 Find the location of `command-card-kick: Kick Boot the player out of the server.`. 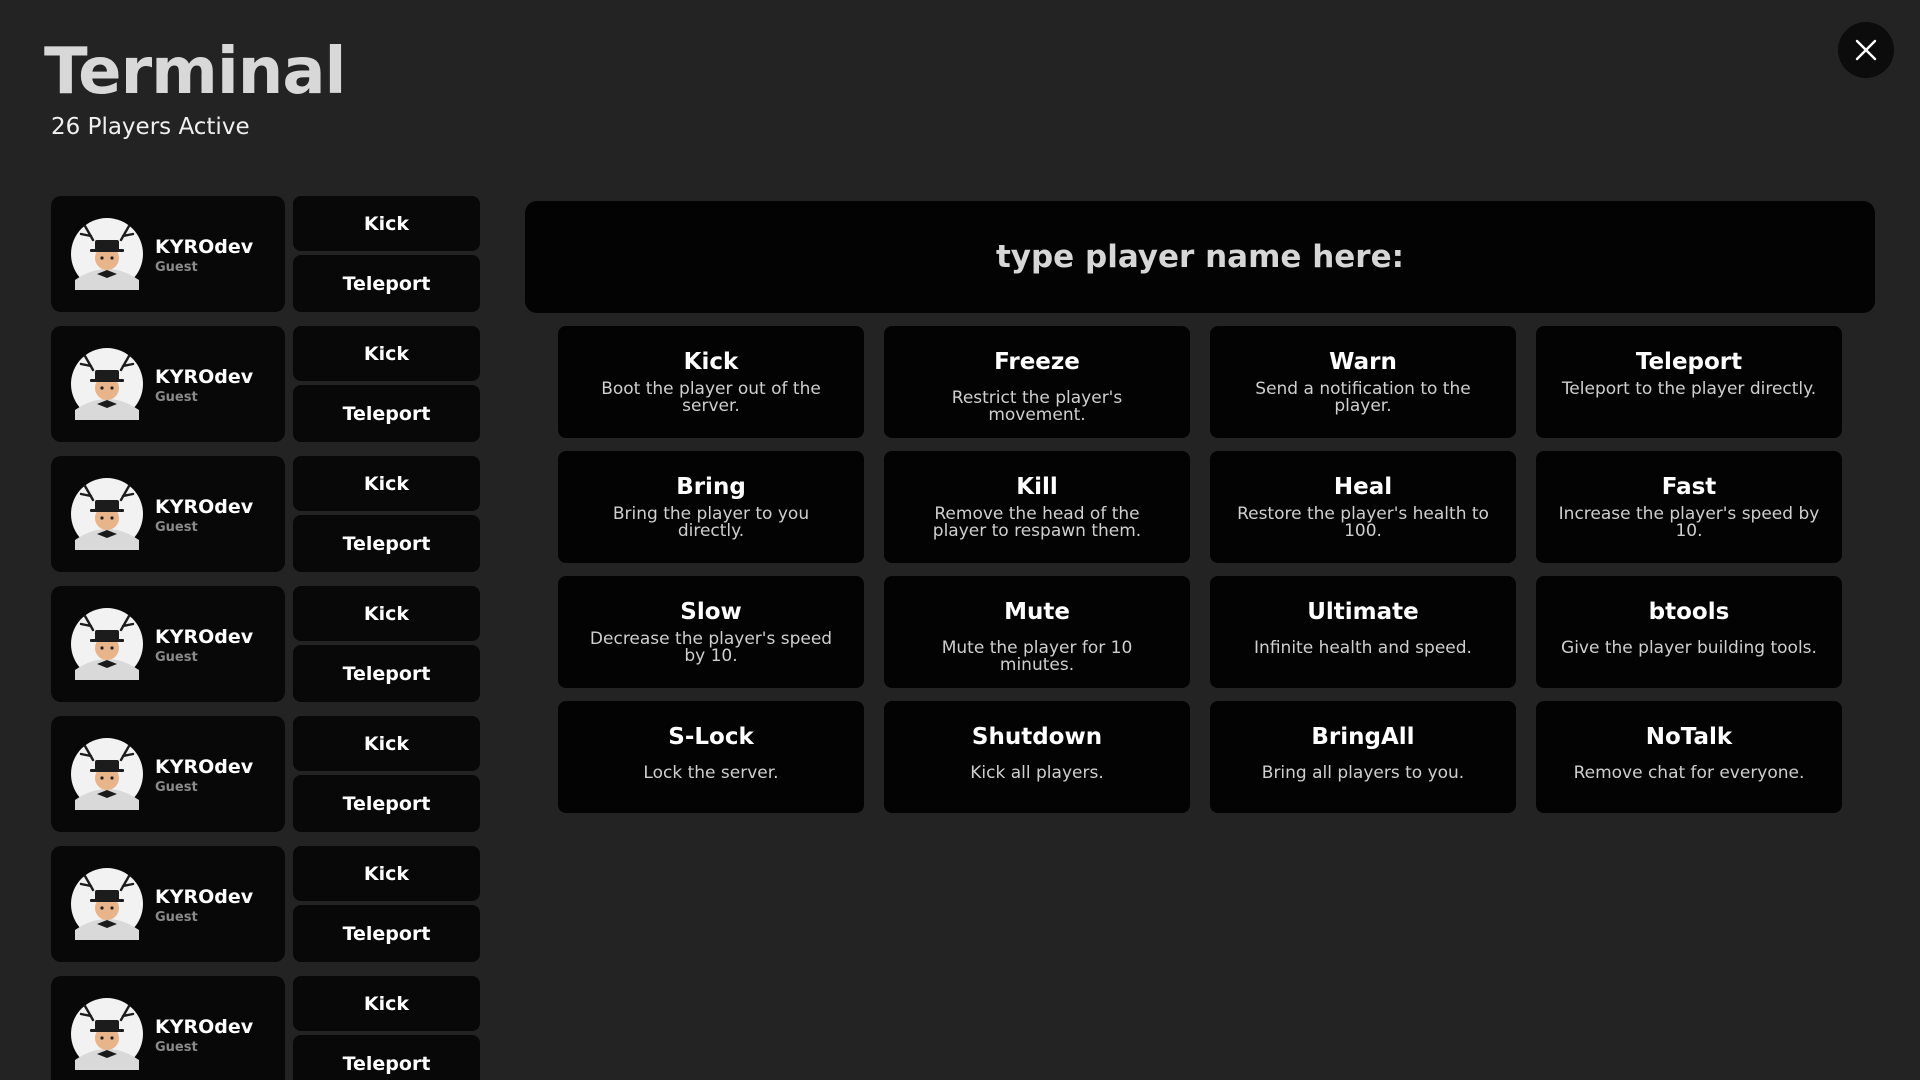

command-card-kick: Kick Boot the player out of the server. is located at coordinates (711, 382).